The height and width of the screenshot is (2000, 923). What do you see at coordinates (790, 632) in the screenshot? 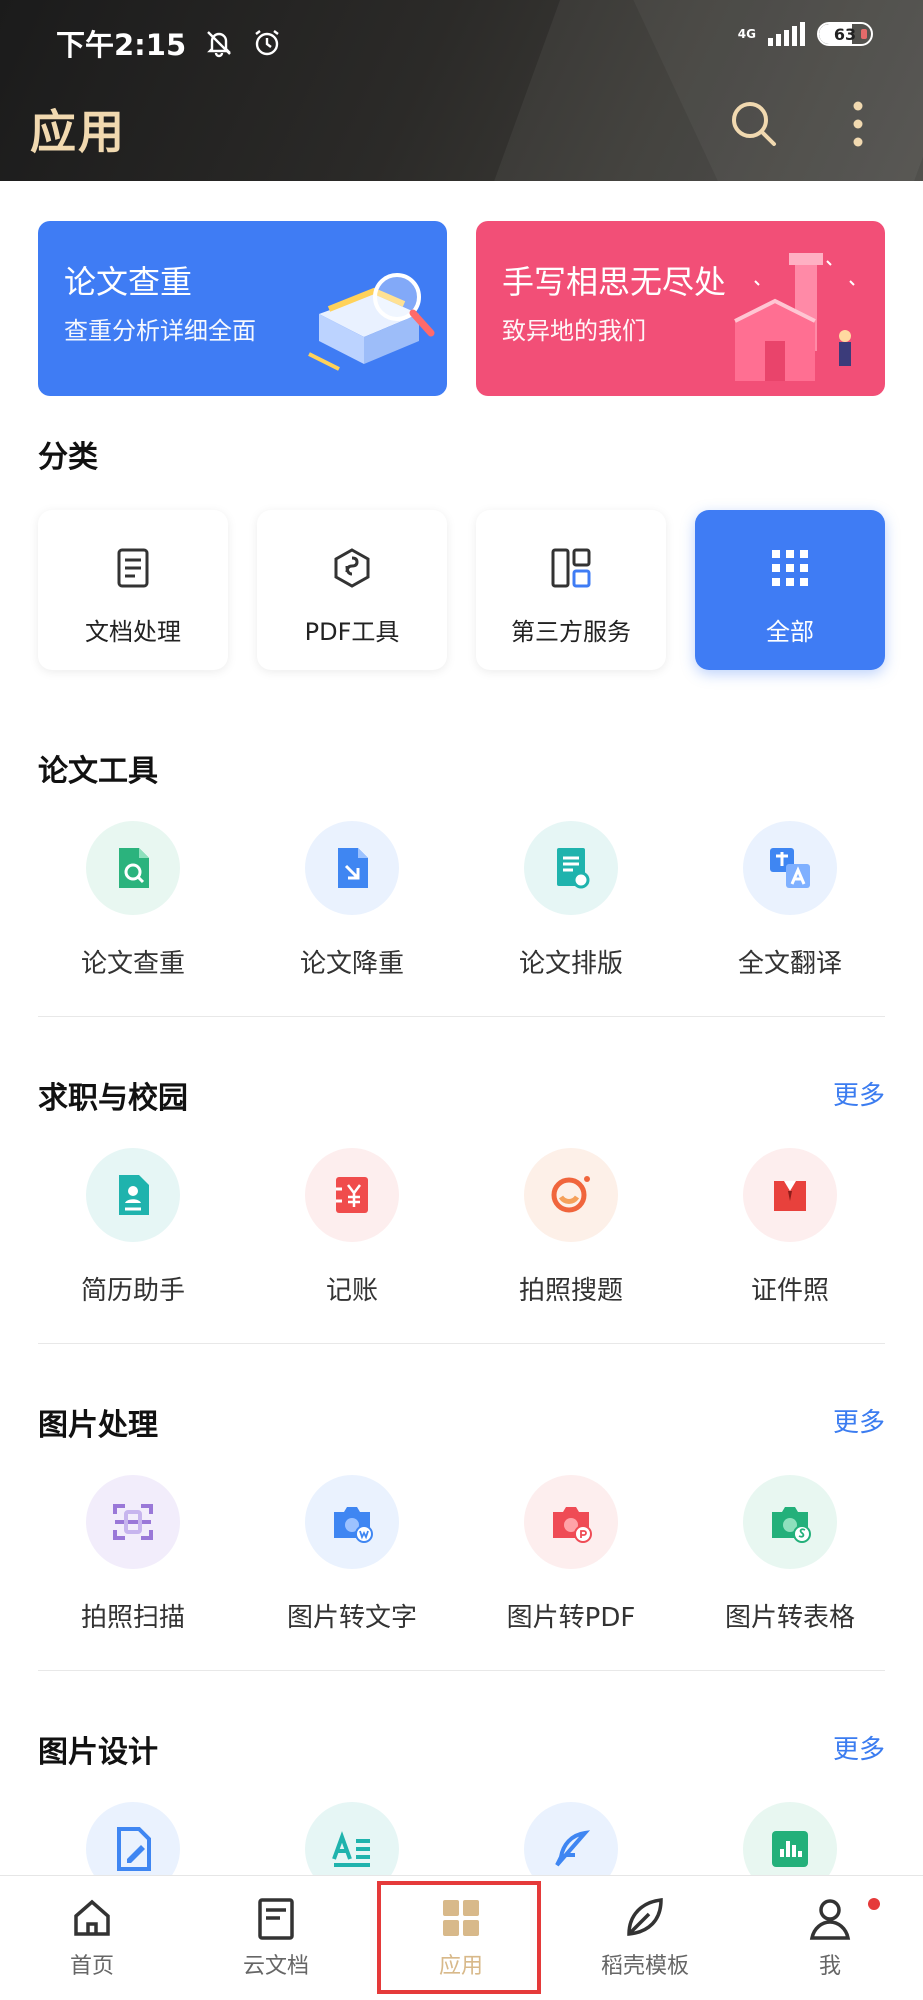
I see `category-label: 全部` at bounding box center [790, 632].